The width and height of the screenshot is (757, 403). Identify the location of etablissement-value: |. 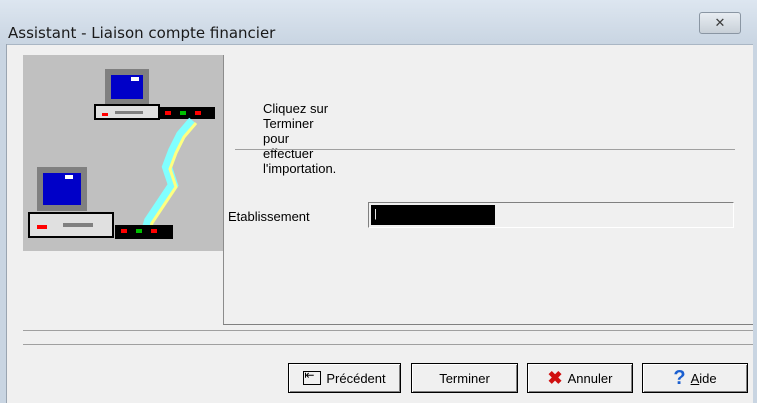
(433, 215).